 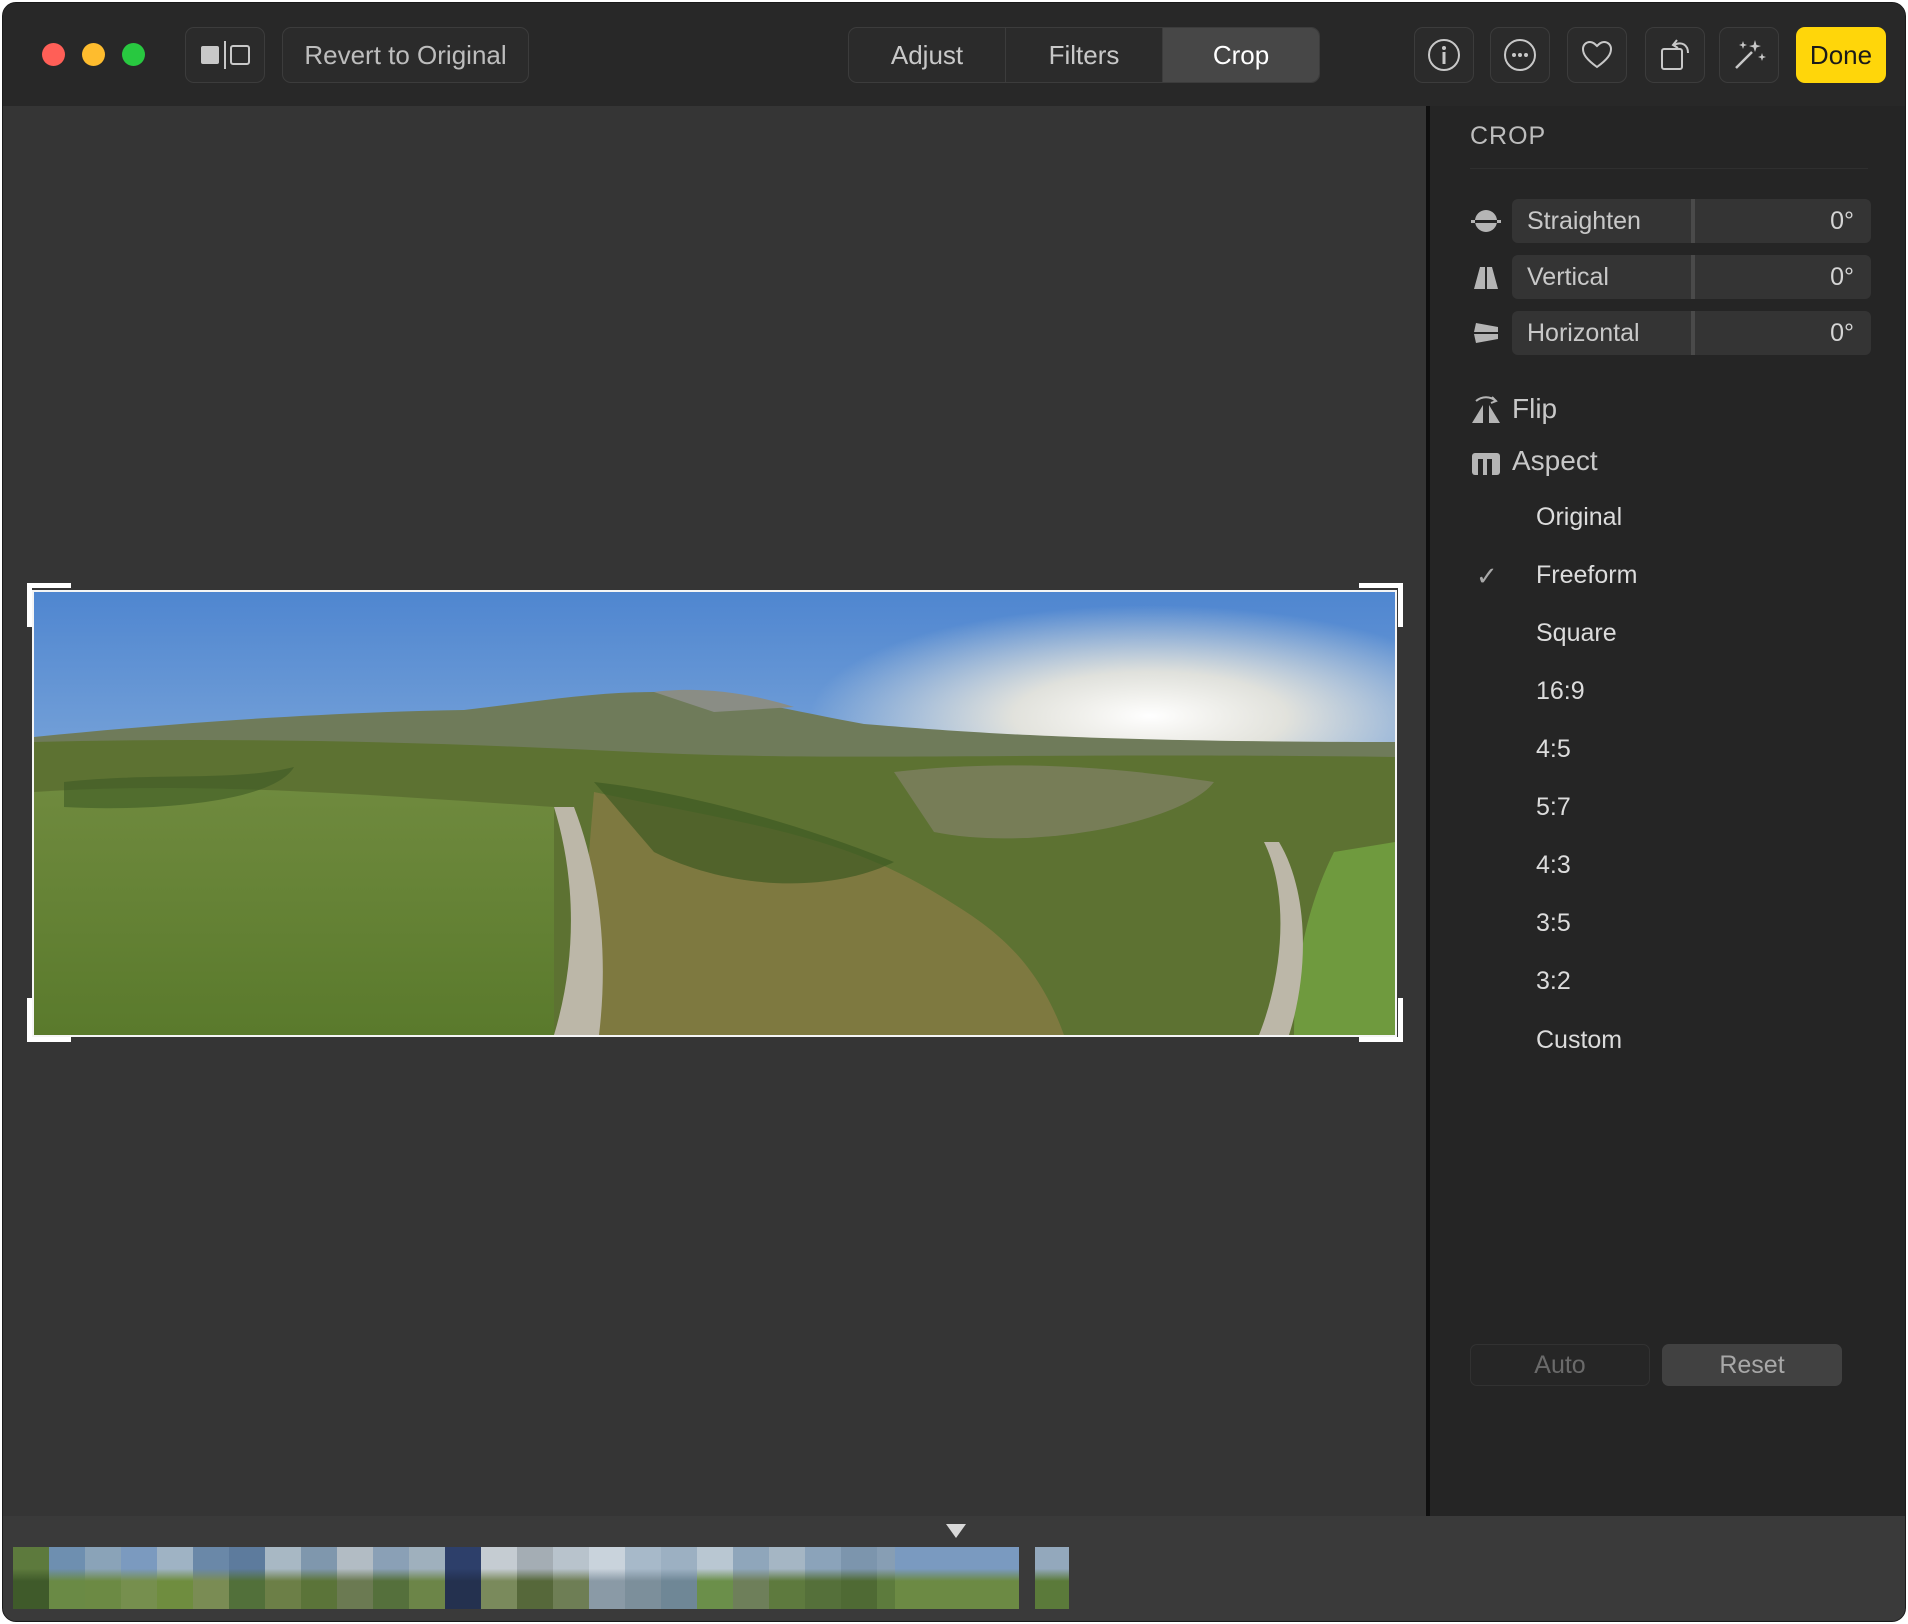 I want to click on edit-mode-tabs: Adjust Filters Crop, so click(x=1084, y=55).